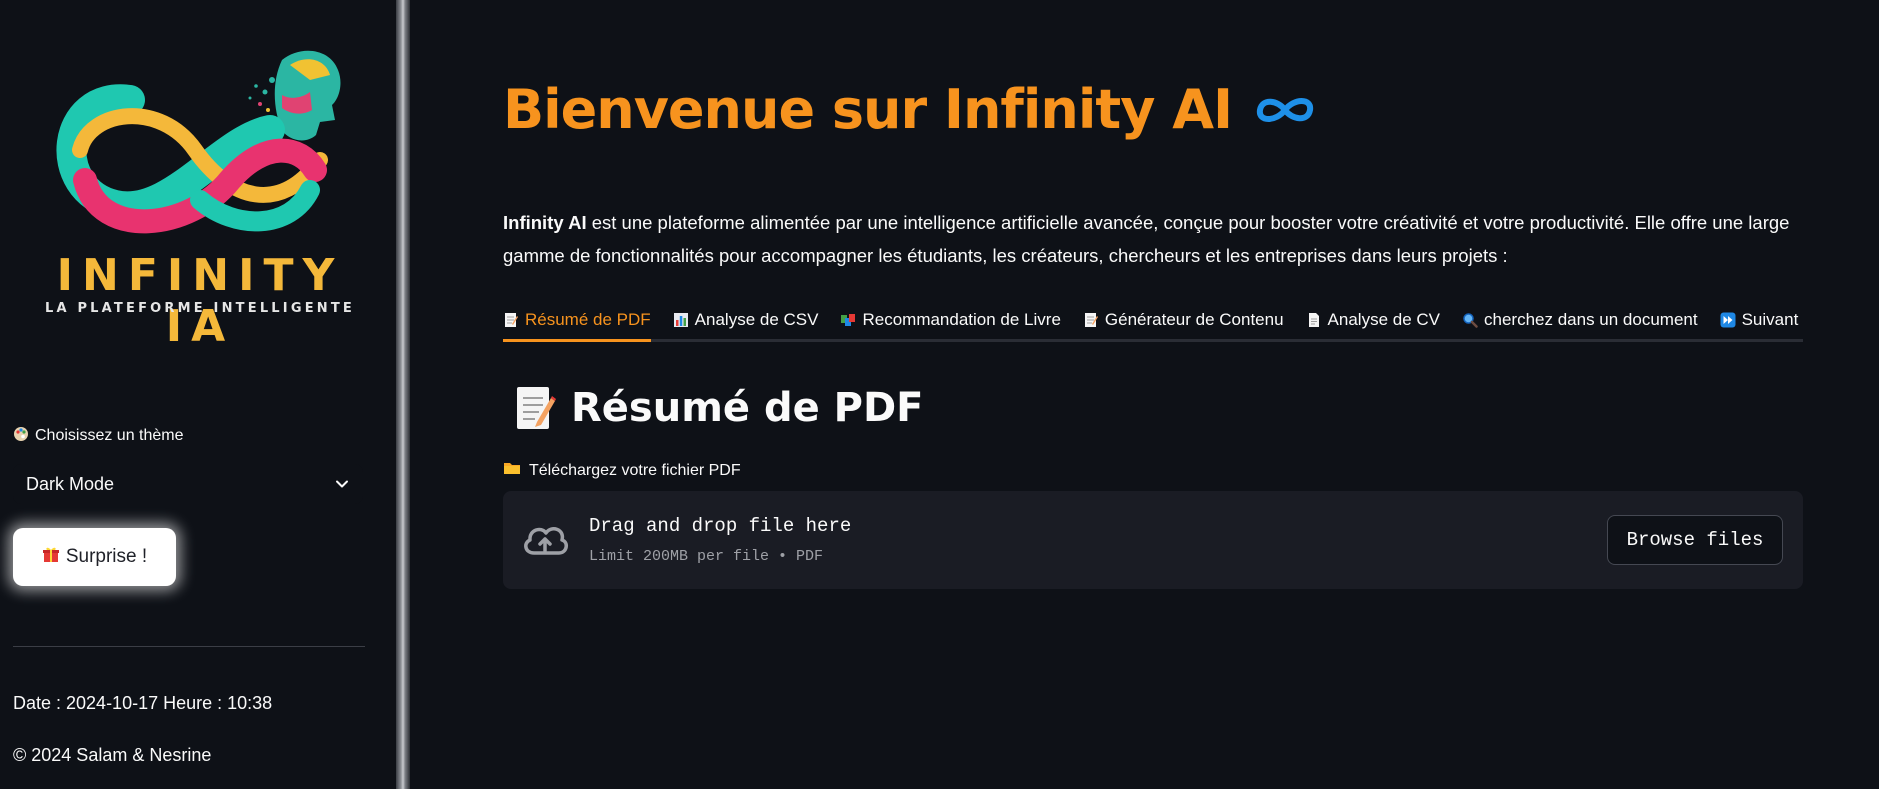 This screenshot has width=1879, height=789. Describe the element at coordinates (198, 142) in the screenshot. I see `logo-graphic` at that location.